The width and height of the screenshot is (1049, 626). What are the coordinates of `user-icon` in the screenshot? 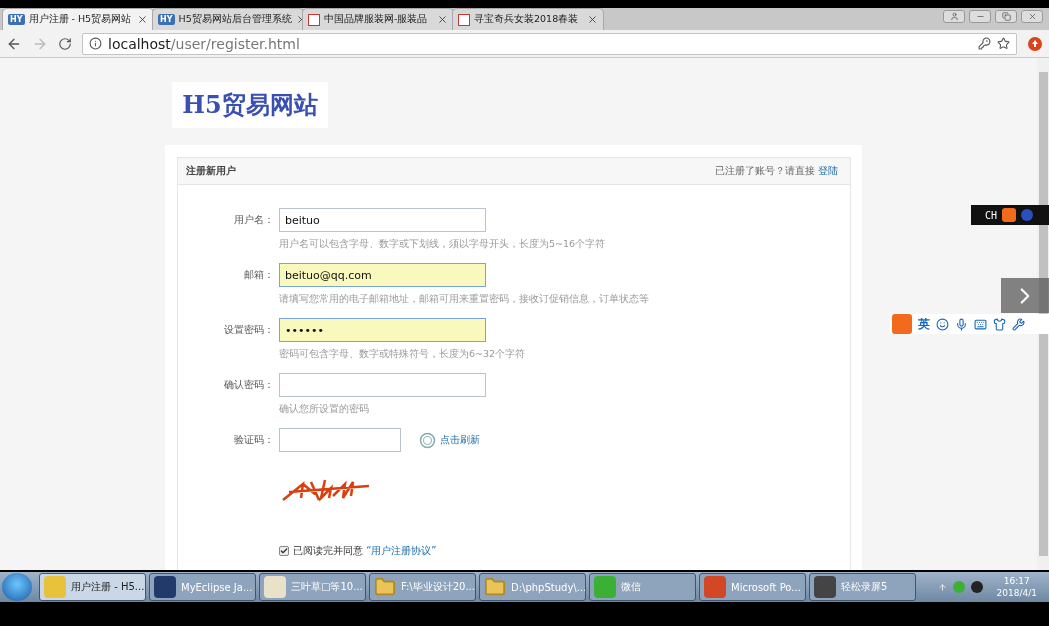 It's located at (954, 16).